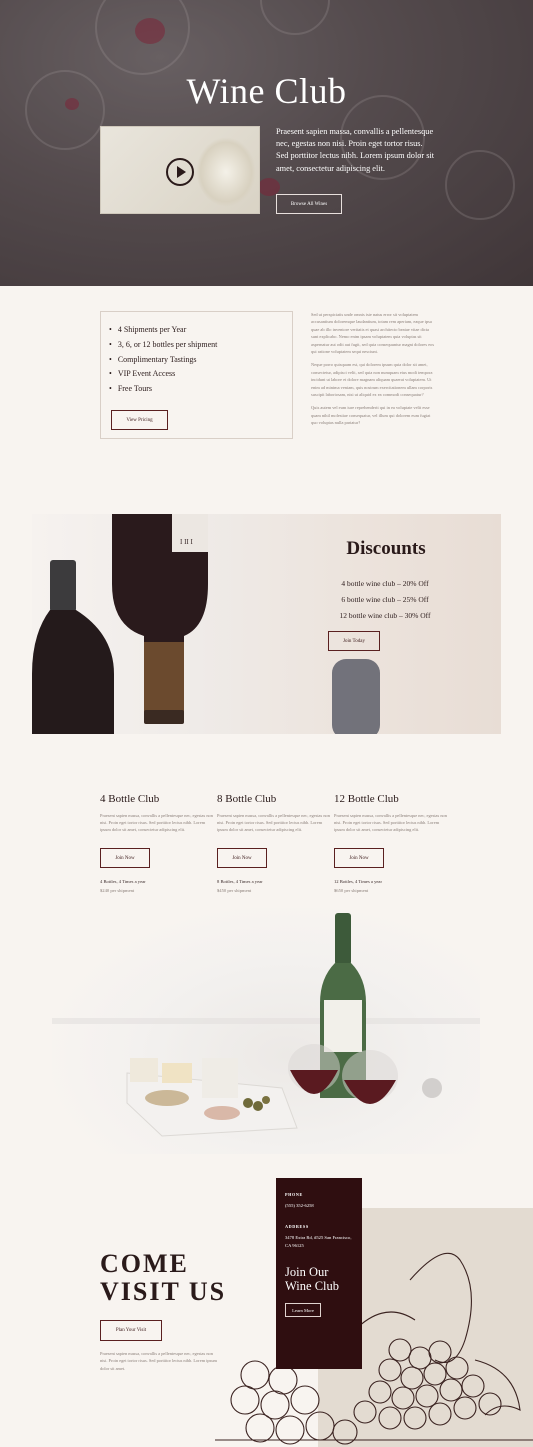 The width and height of the screenshot is (533, 1447). I want to click on play-icon, so click(180, 172).